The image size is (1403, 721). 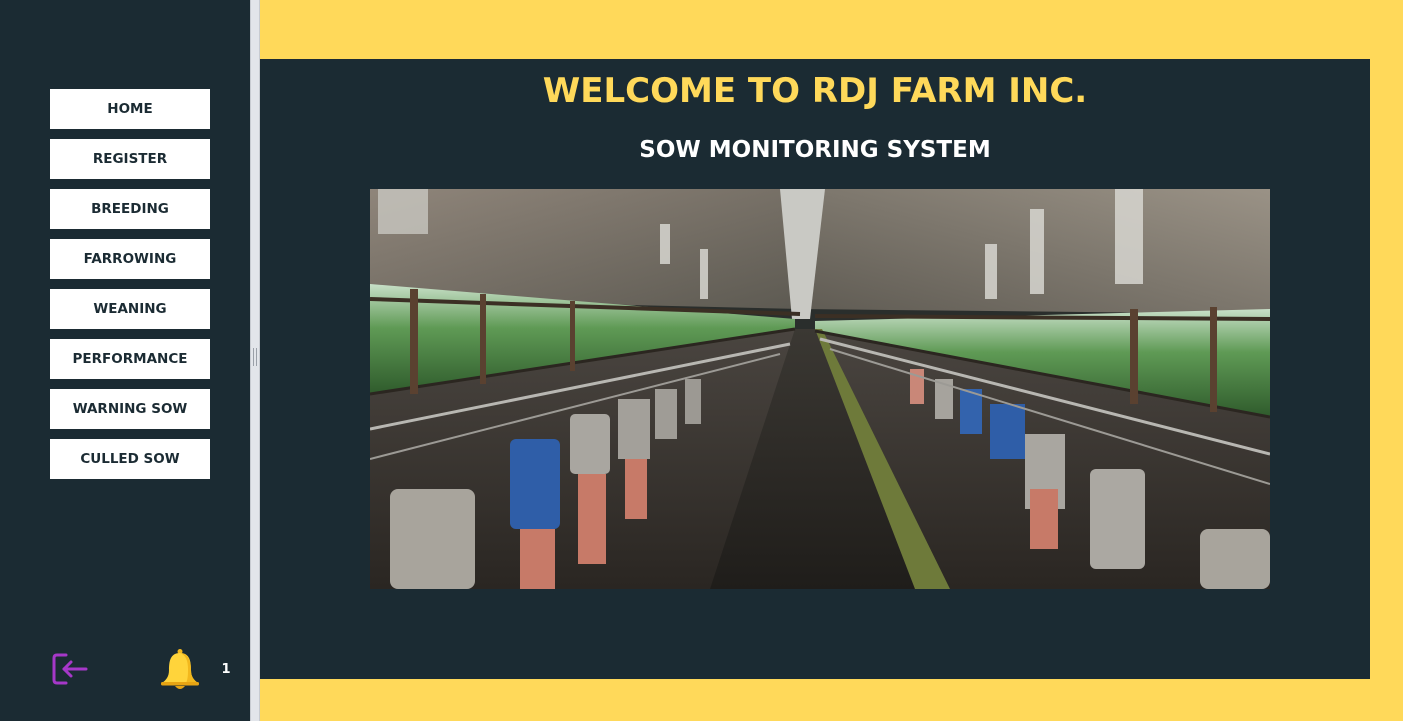 I want to click on nav-breeding-button: BREEDING, so click(x=130, y=209).